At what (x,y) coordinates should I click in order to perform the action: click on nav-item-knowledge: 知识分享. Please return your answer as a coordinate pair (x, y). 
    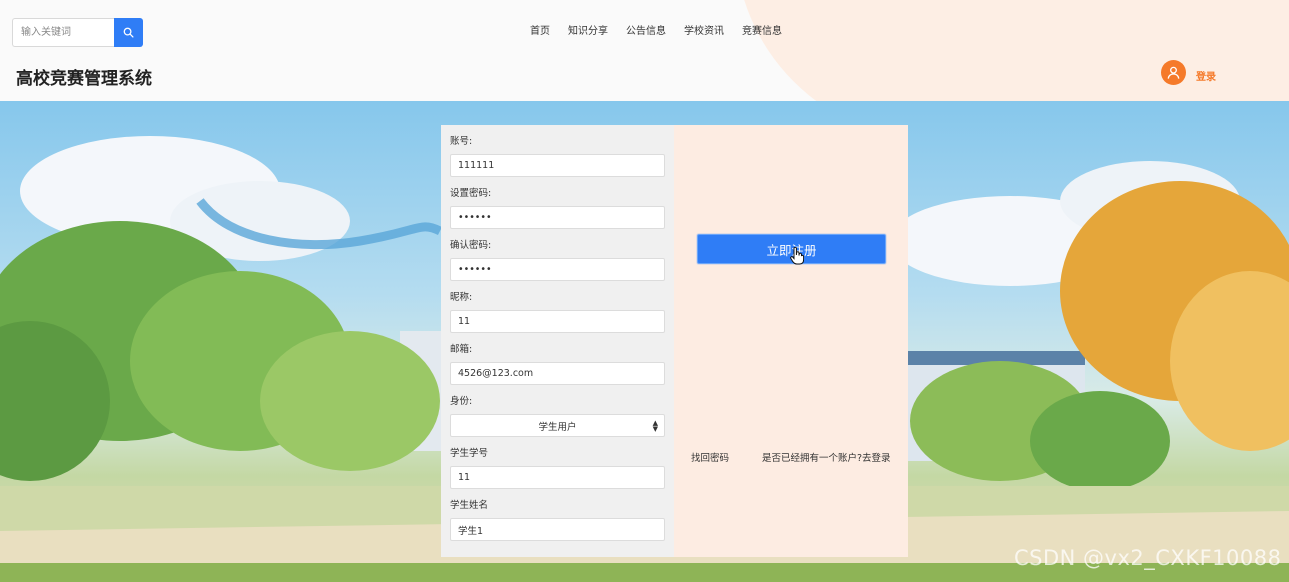
    Looking at the image, I should click on (588, 29).